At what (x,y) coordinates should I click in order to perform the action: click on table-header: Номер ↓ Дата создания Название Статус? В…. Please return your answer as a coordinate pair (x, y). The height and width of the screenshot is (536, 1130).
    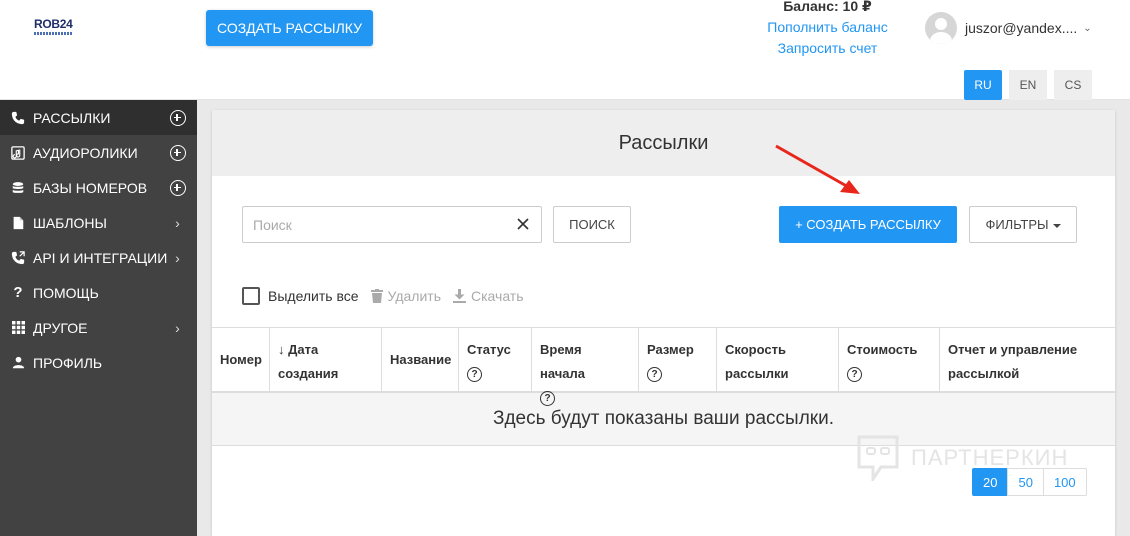
    Looking at the image, I should click on (663, 367).